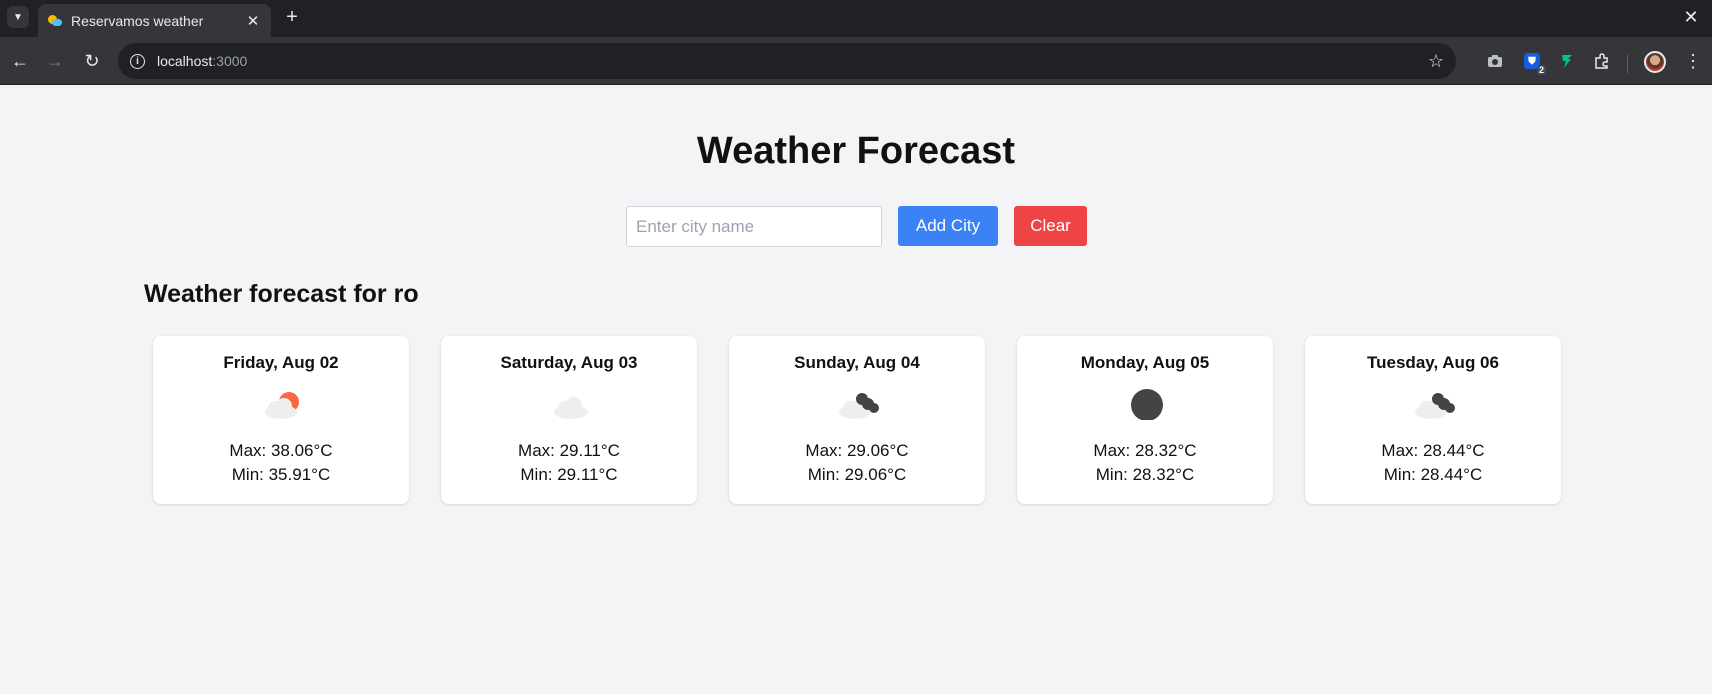 The image size is (1712, 694). Describe the element at coordinates (230, 61) in the screenshot. I see `url-port: :3000` at that location.